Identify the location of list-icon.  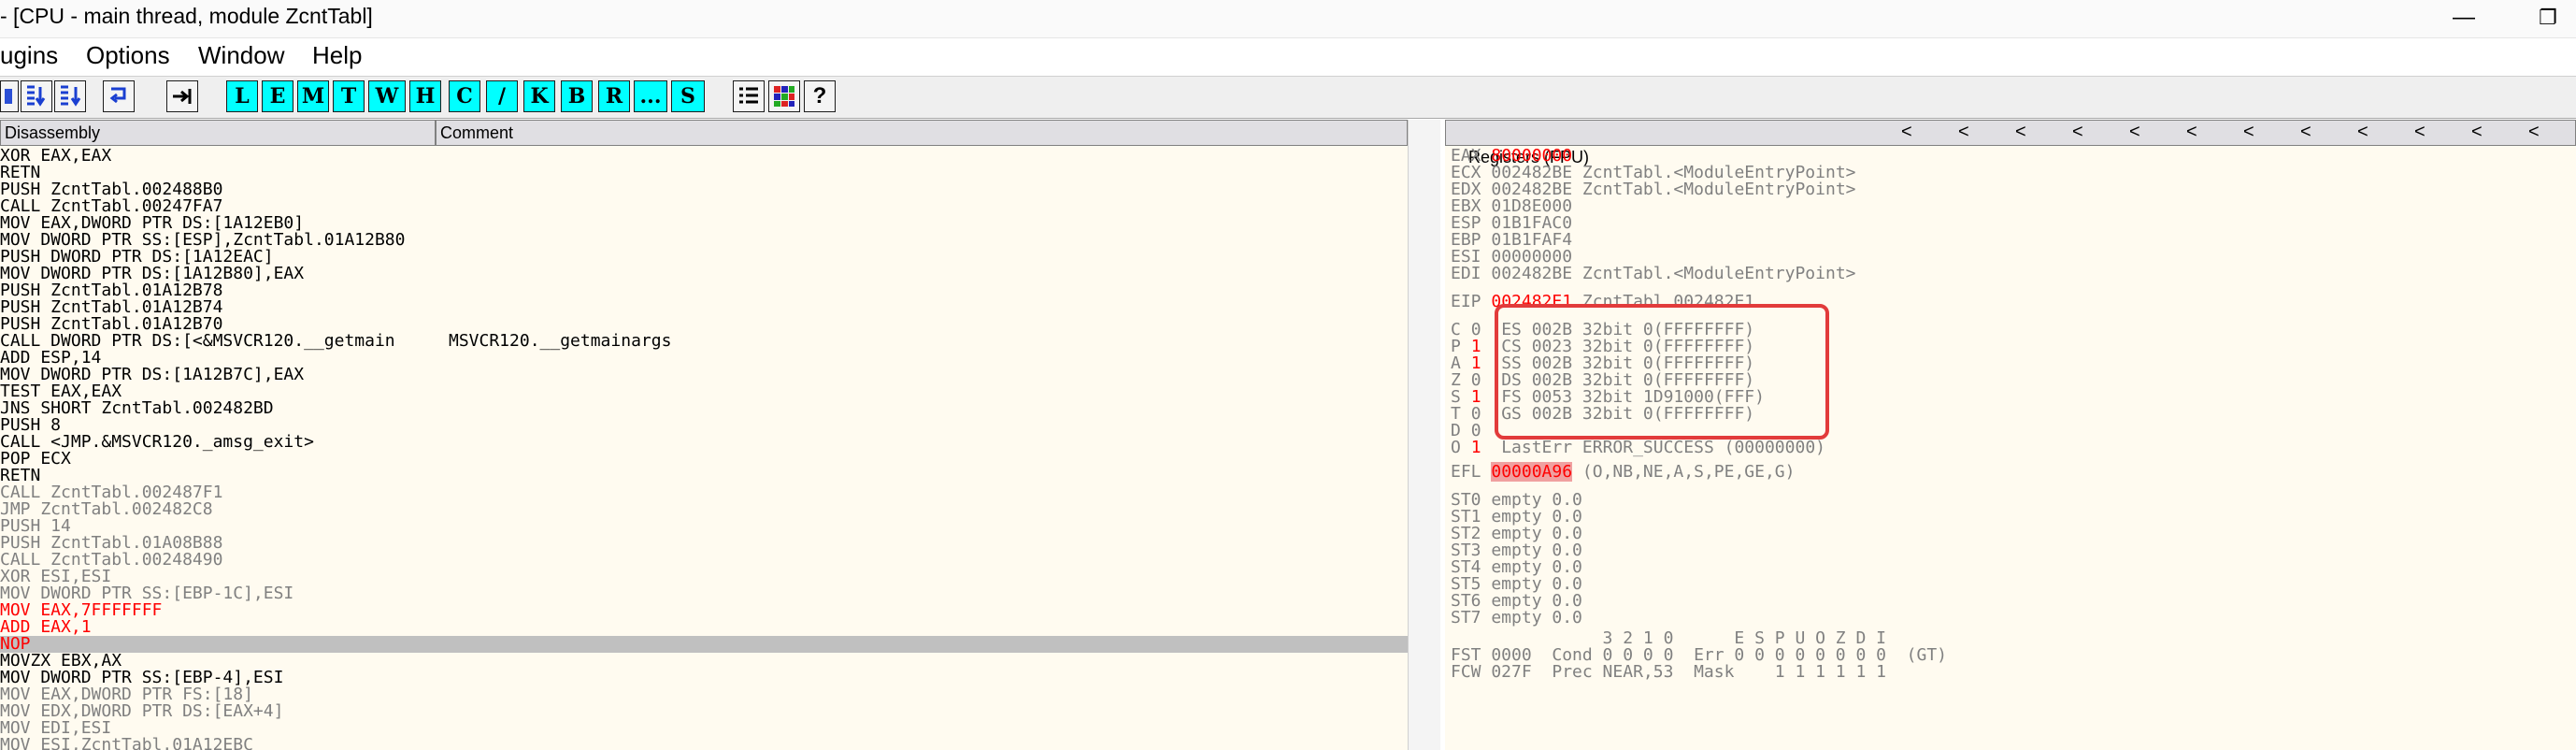
(749, 96).